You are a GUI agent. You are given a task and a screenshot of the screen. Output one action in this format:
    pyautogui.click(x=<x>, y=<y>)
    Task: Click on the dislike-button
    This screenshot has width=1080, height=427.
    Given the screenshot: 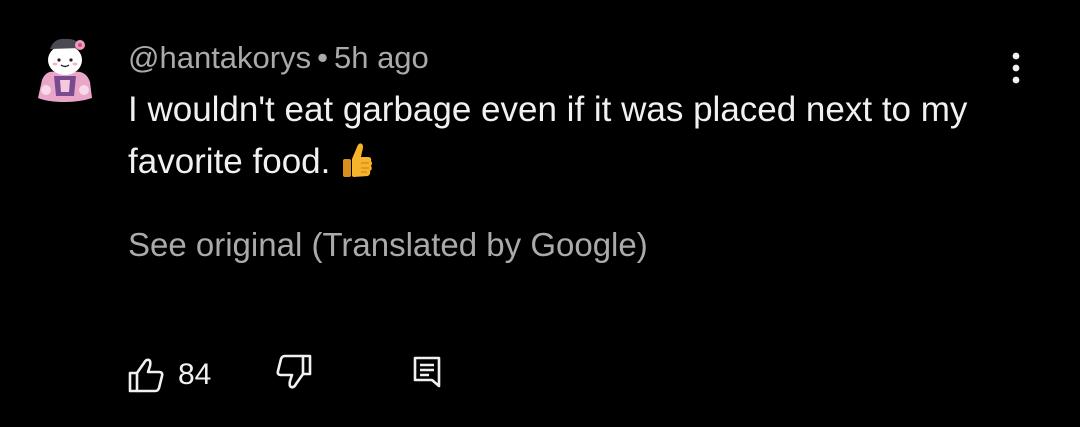 What is the action you would take?
    pyautogui.click(x=294, y=374)
    